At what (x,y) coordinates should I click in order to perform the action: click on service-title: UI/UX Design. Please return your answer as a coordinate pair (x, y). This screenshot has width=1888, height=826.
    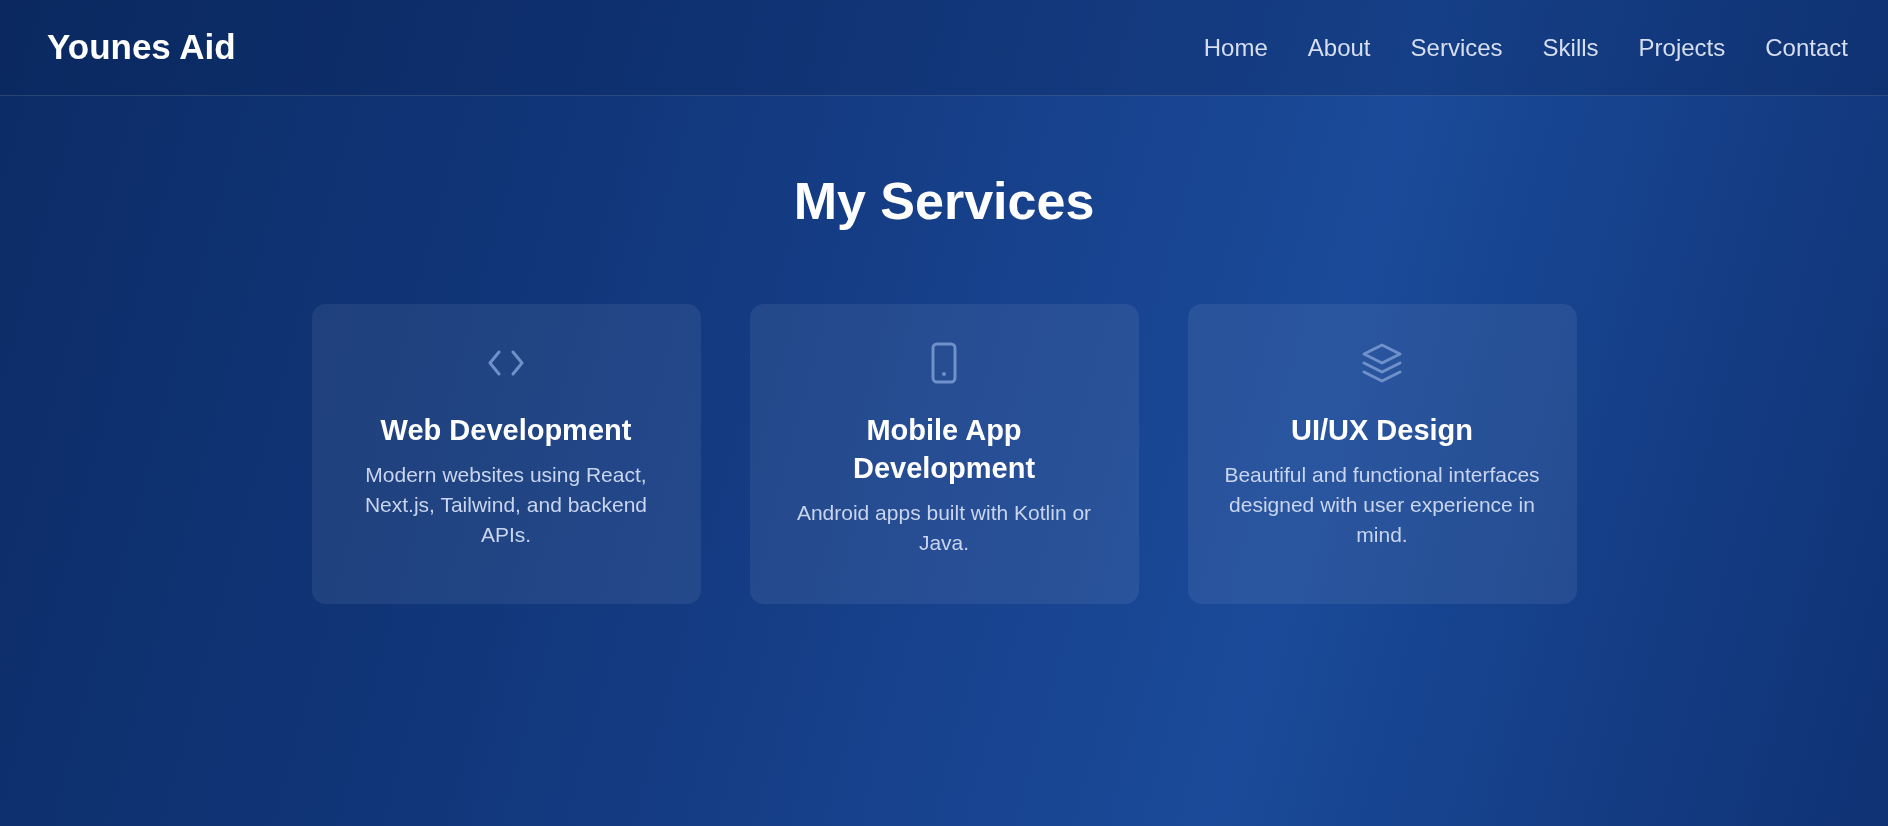
    Looking at the image, I should click on (1382, 431).